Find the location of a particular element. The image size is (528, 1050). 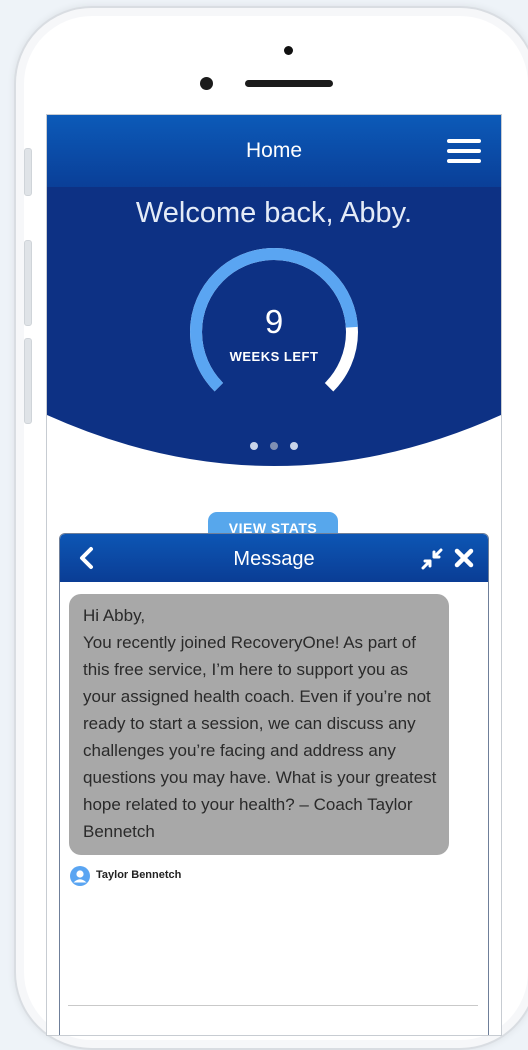

minimize-arrows-icon is located at coordinates (432, 559).